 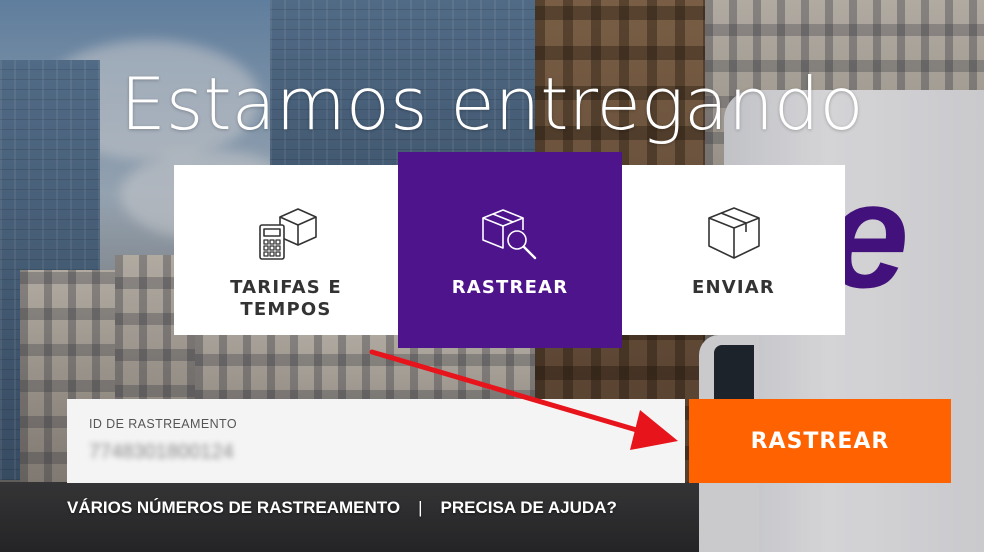 What do you see at coordinates (286, 287) in the screenshot?
I see `tab-label-line: TARIFAS E` at bounding box center [286, 287].